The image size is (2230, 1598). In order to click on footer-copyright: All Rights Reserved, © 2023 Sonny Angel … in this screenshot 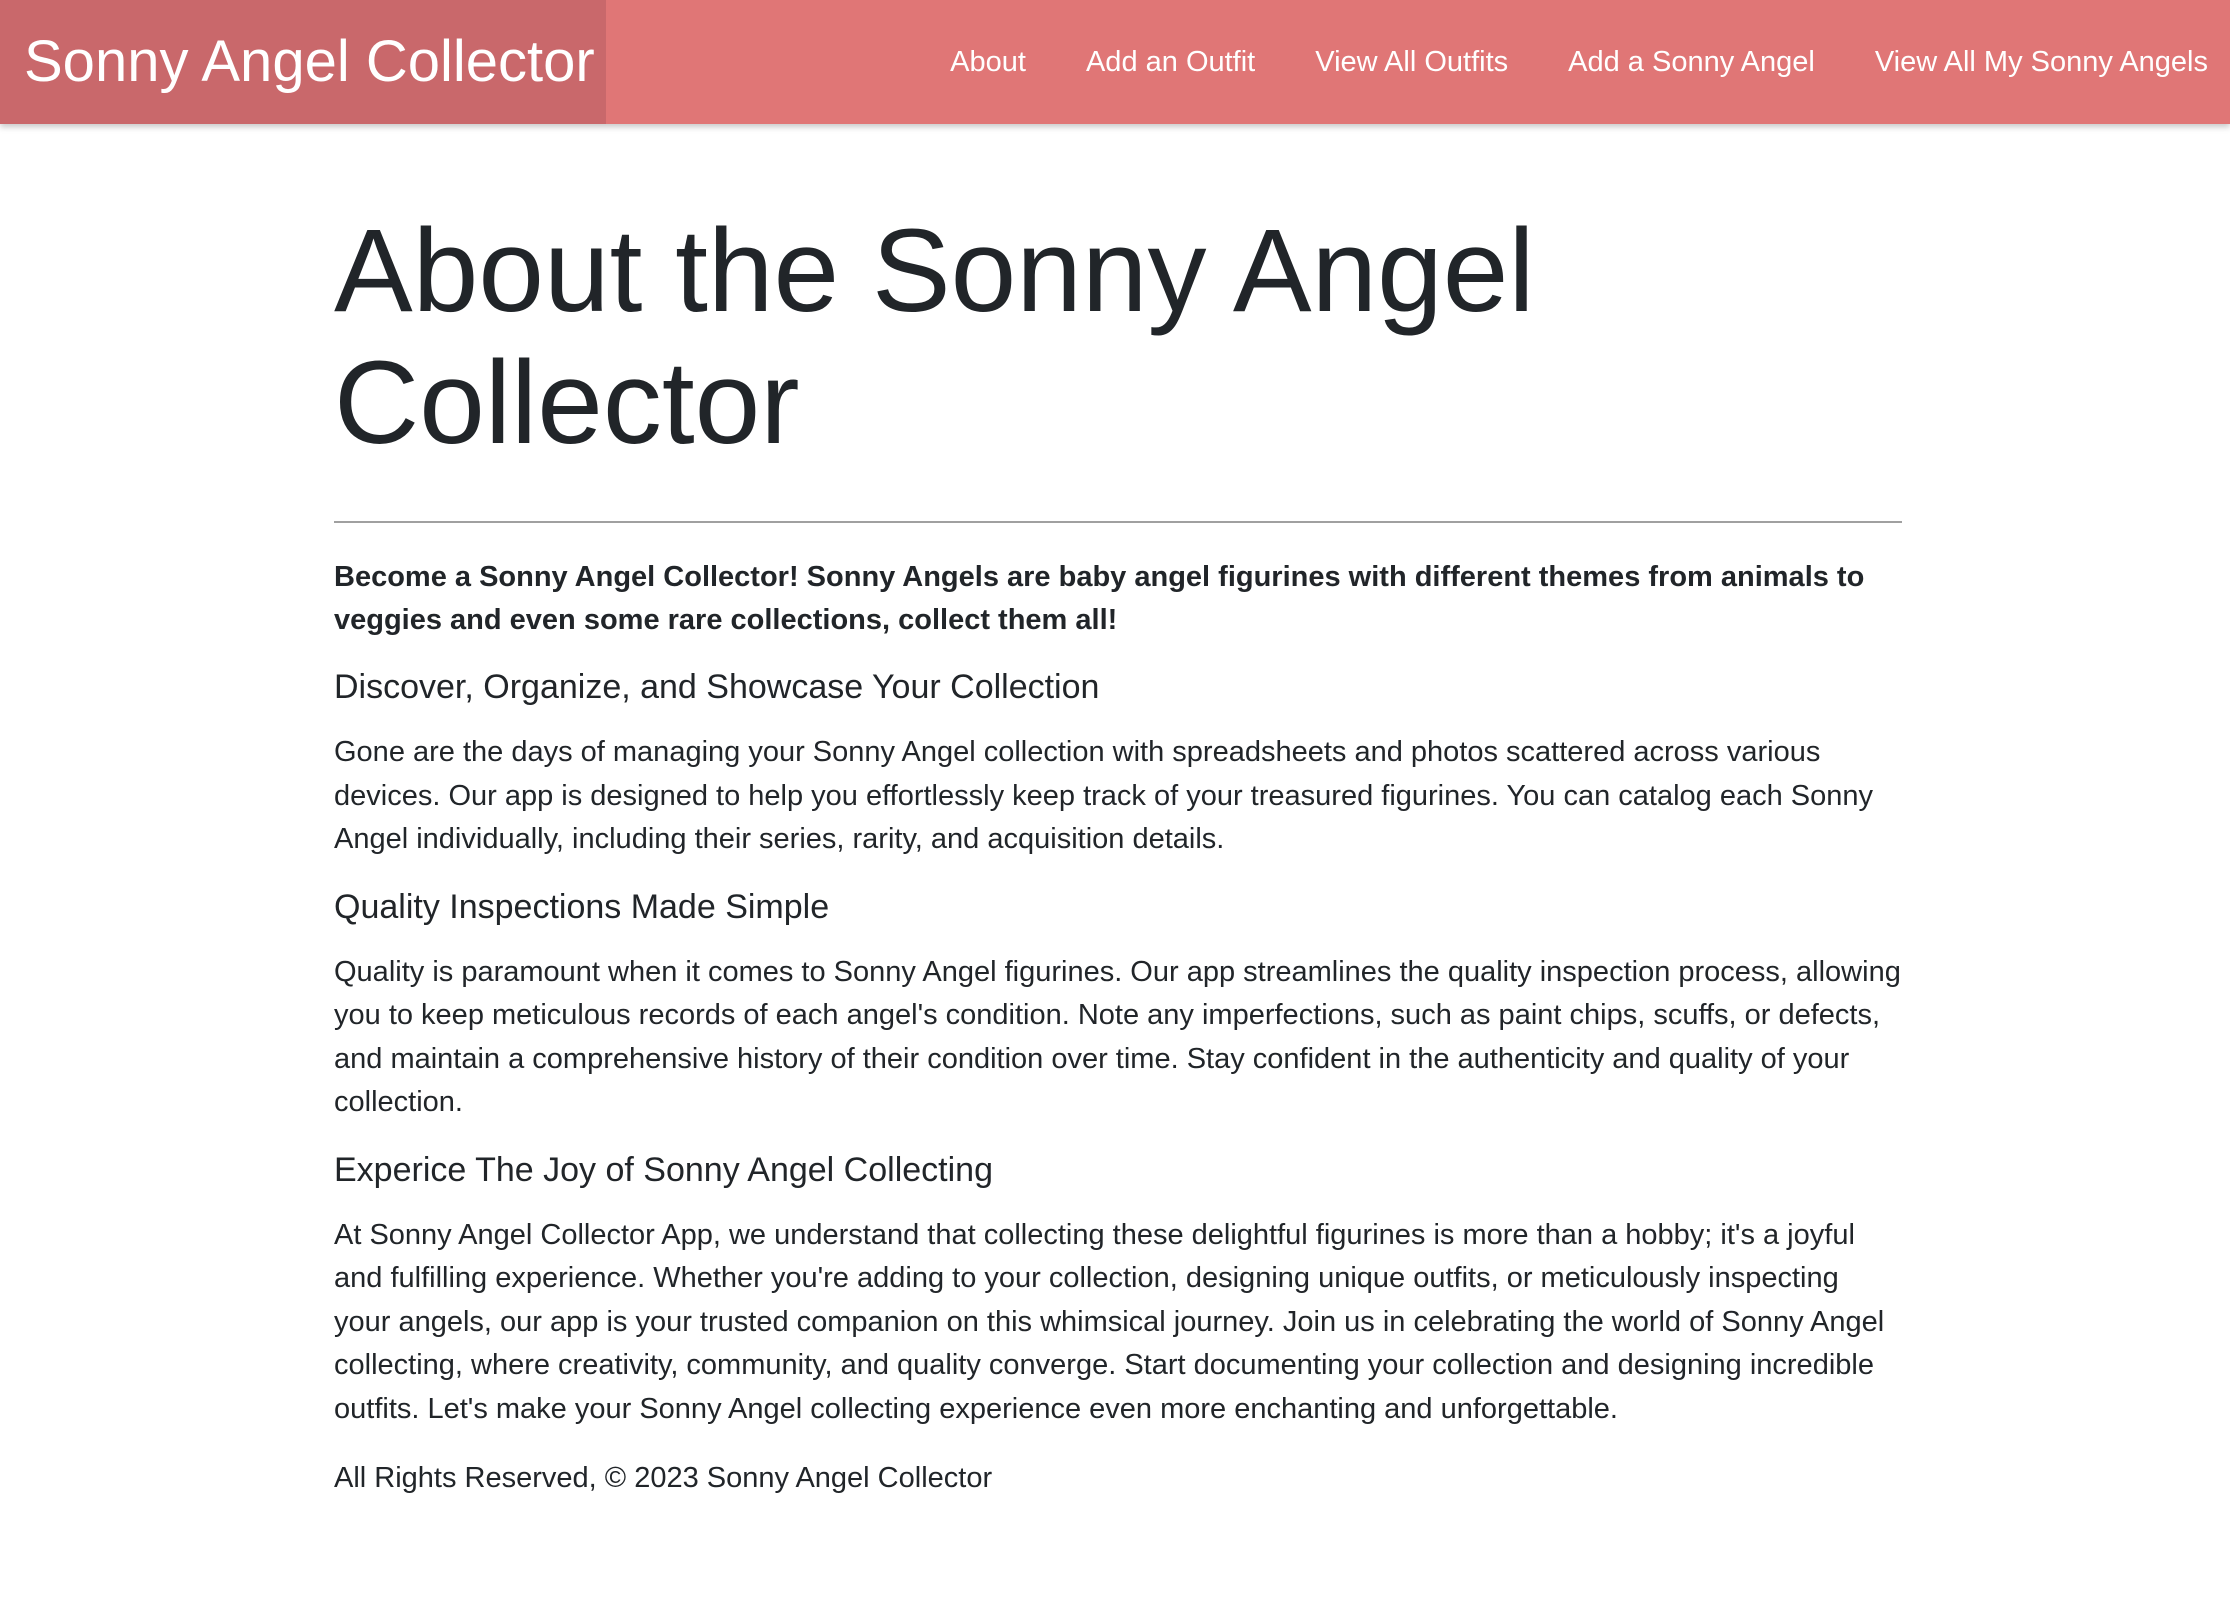, I will do `click(663, 1478)`.